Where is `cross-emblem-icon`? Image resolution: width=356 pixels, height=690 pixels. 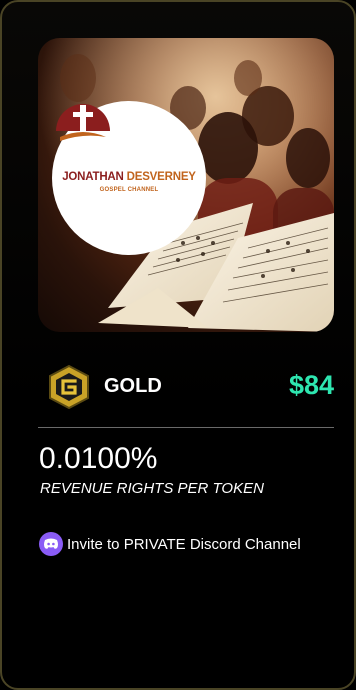 cross-emblem-icon is located at coordinates (83, 122).